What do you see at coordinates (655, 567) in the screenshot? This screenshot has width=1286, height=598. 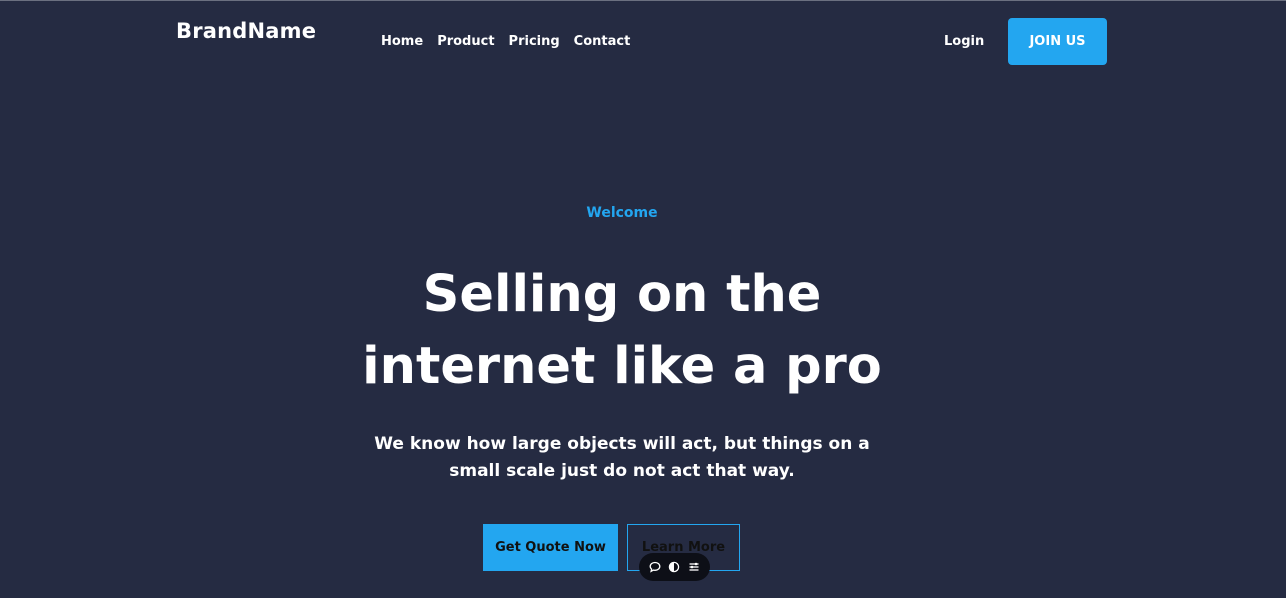 I see `chat-bubble-icon` at bounding box center [655, 567].